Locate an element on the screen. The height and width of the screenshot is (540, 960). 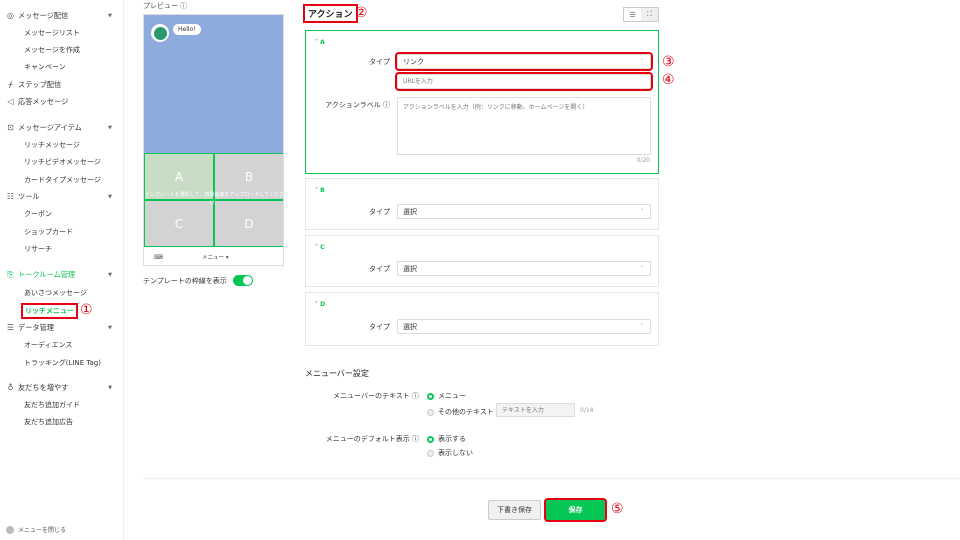
marker-4: ④ is located at coordinates (668, 80).